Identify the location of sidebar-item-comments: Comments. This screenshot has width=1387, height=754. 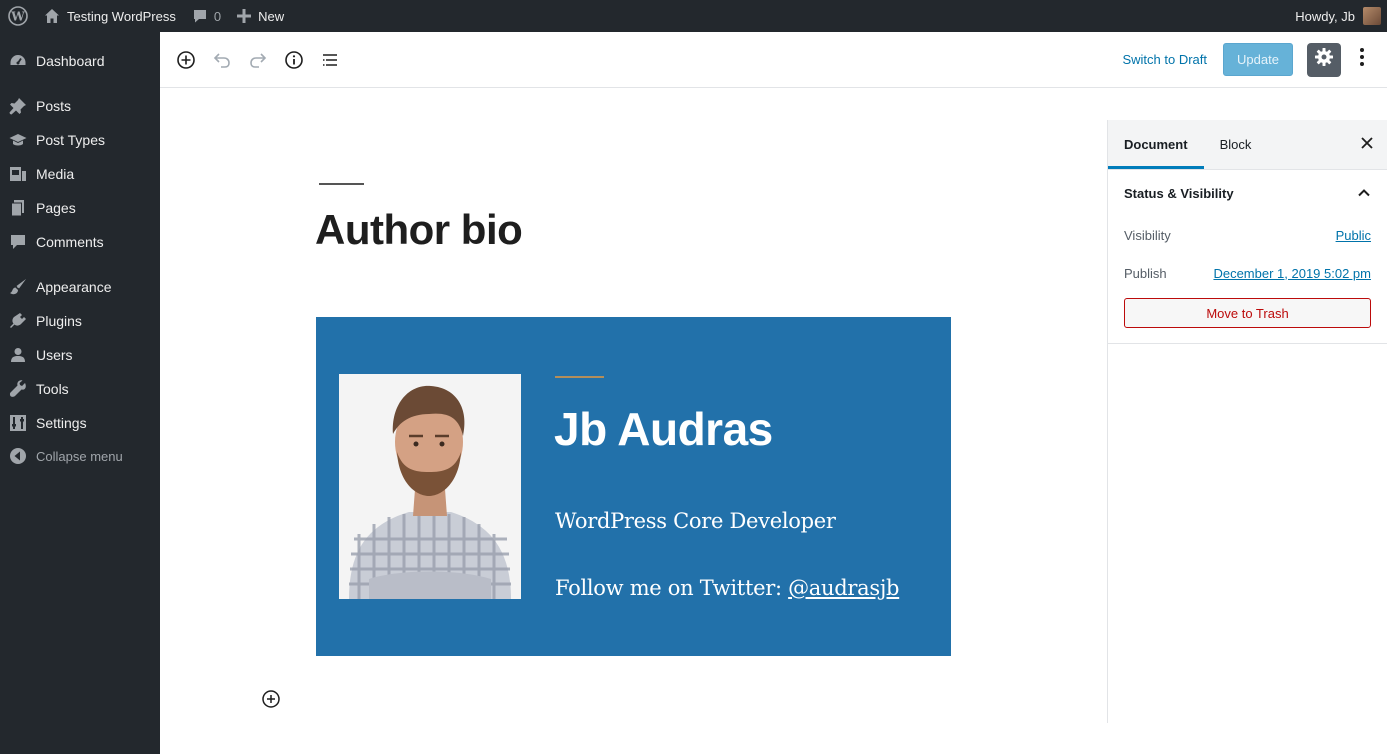
(80, 242).